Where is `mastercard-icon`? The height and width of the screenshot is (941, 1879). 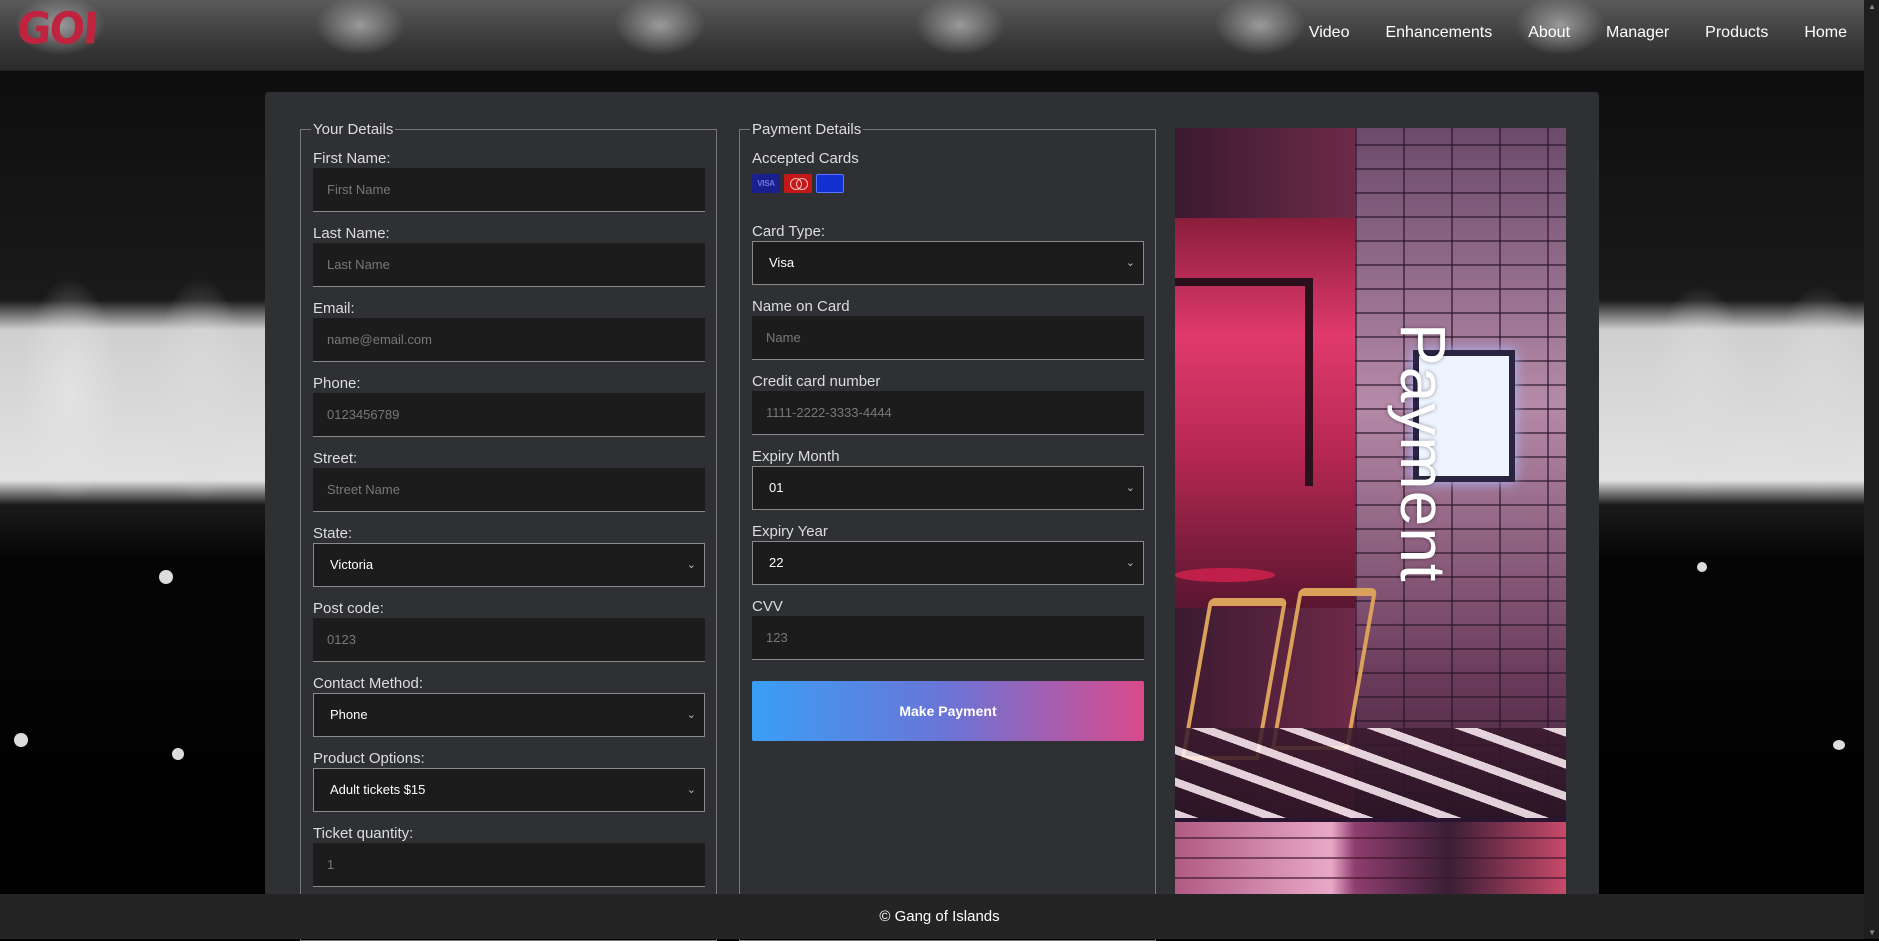
mastercard-icon is located at coordinates (798, 183).